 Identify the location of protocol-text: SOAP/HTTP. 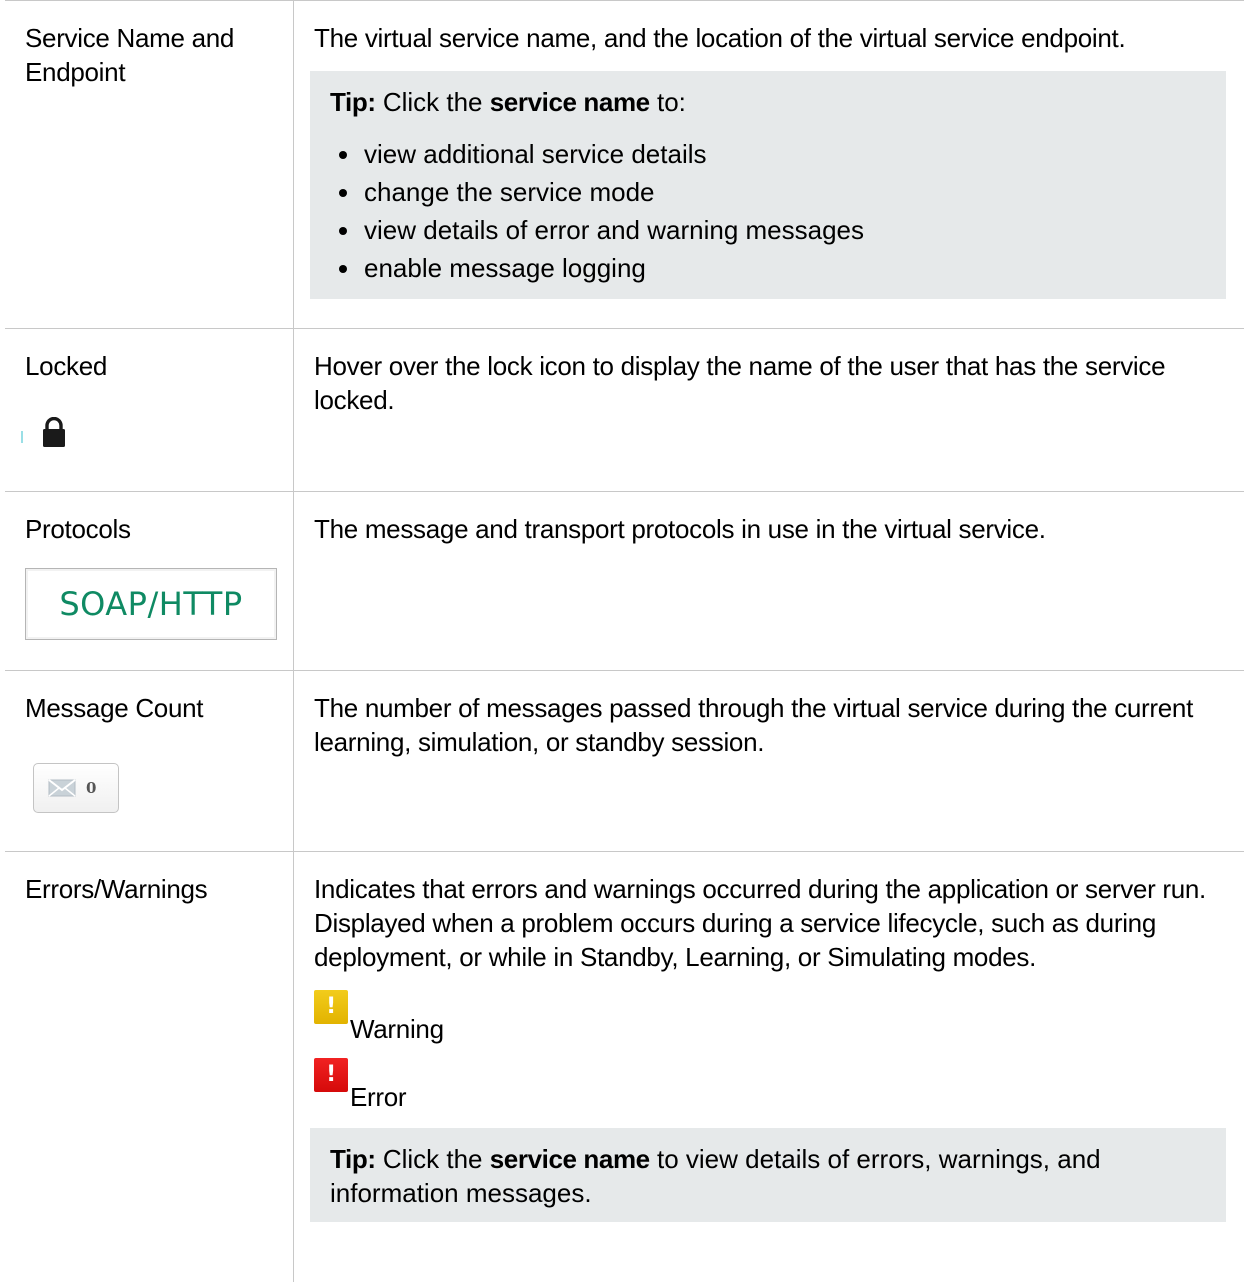
(150, 604).